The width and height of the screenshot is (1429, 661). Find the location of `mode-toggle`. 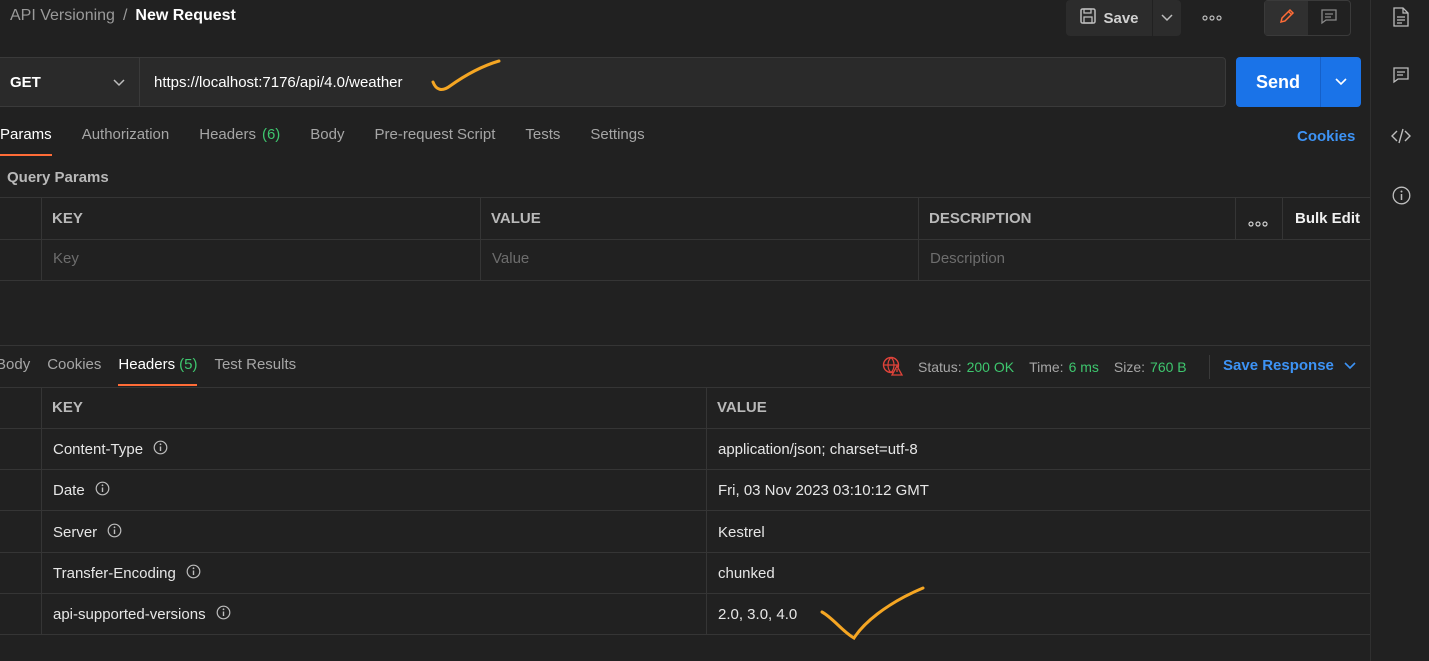

mode-toggle is located at coordinates (1307, 18).